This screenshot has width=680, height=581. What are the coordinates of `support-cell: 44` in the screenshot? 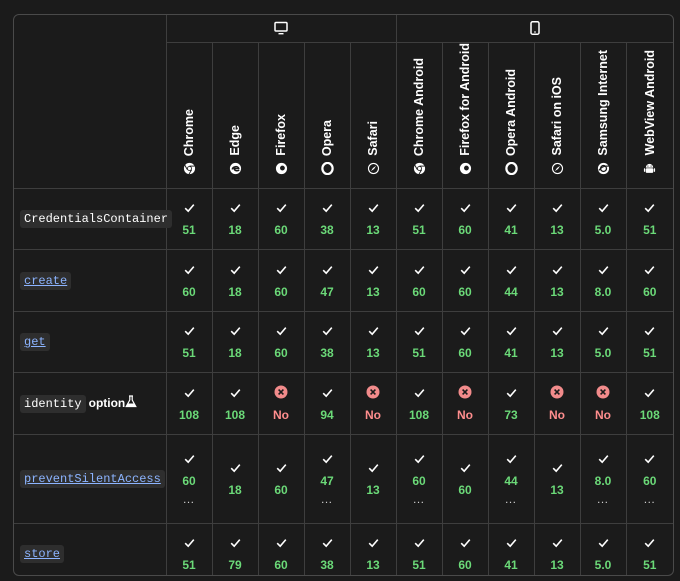 It's located at (511, 280).